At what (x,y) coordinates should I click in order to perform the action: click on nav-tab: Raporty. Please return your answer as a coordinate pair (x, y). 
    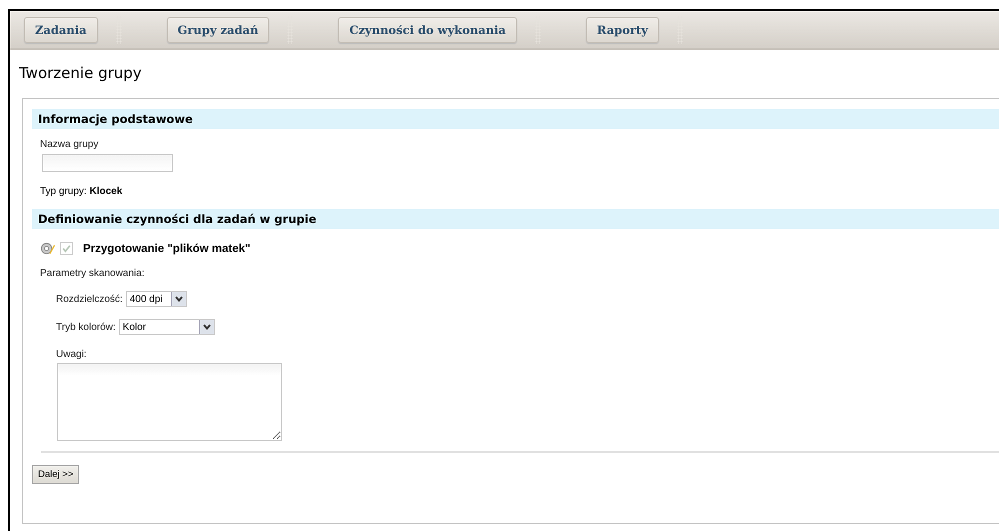
    Looking at the image, I should click on (622, 29).